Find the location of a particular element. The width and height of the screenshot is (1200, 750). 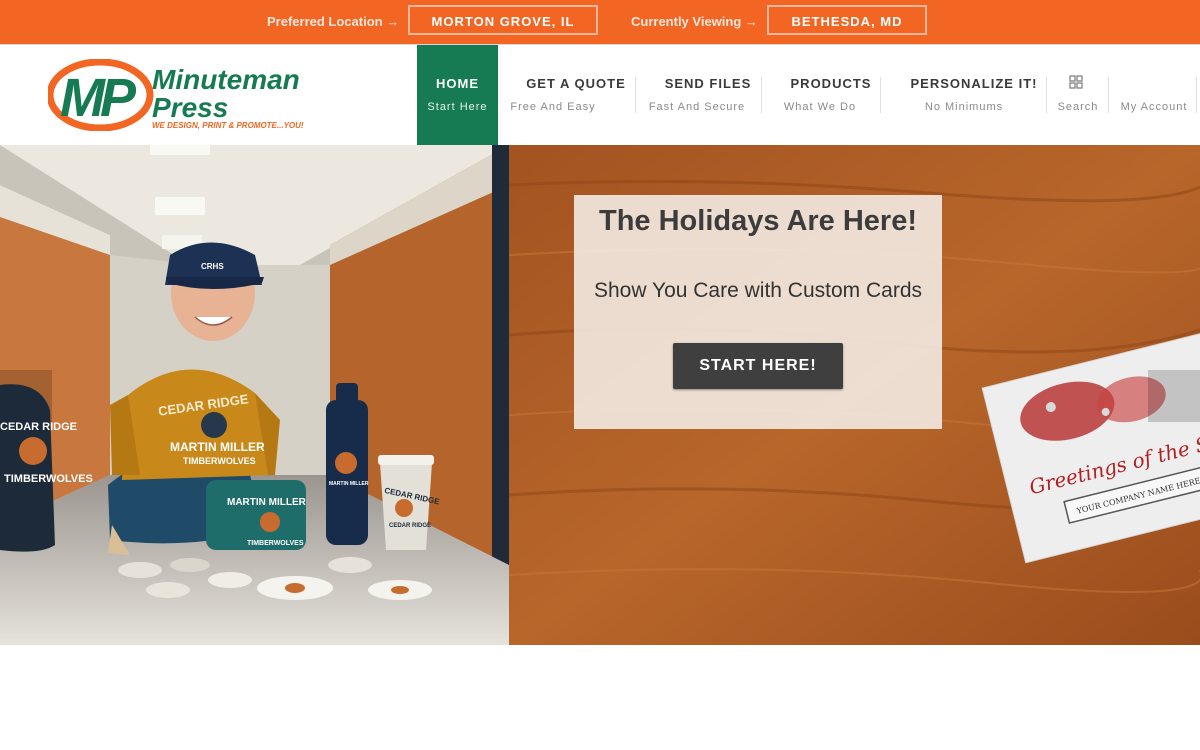

slider-next-arrow is located at coordinates (1174, 396).